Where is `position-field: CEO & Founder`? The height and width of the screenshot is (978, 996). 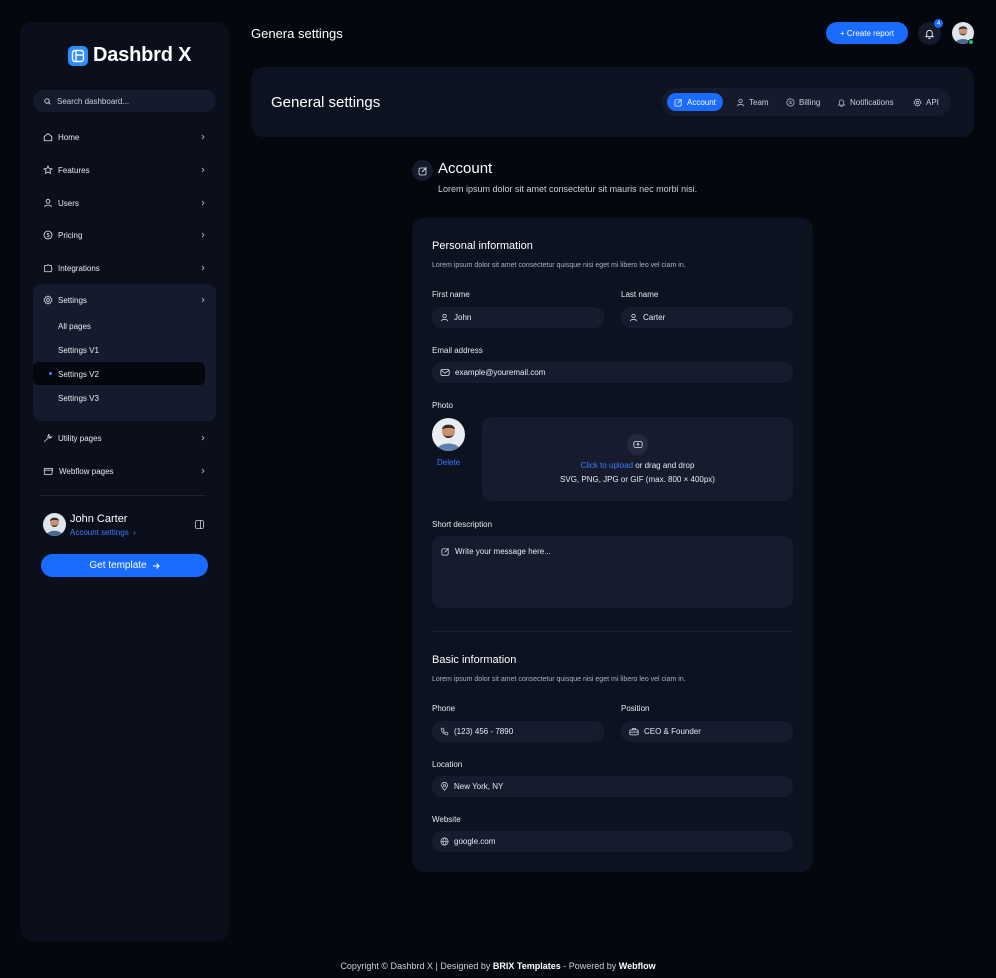
position-field: CEO & Founder is located at coordinates (707, 731).